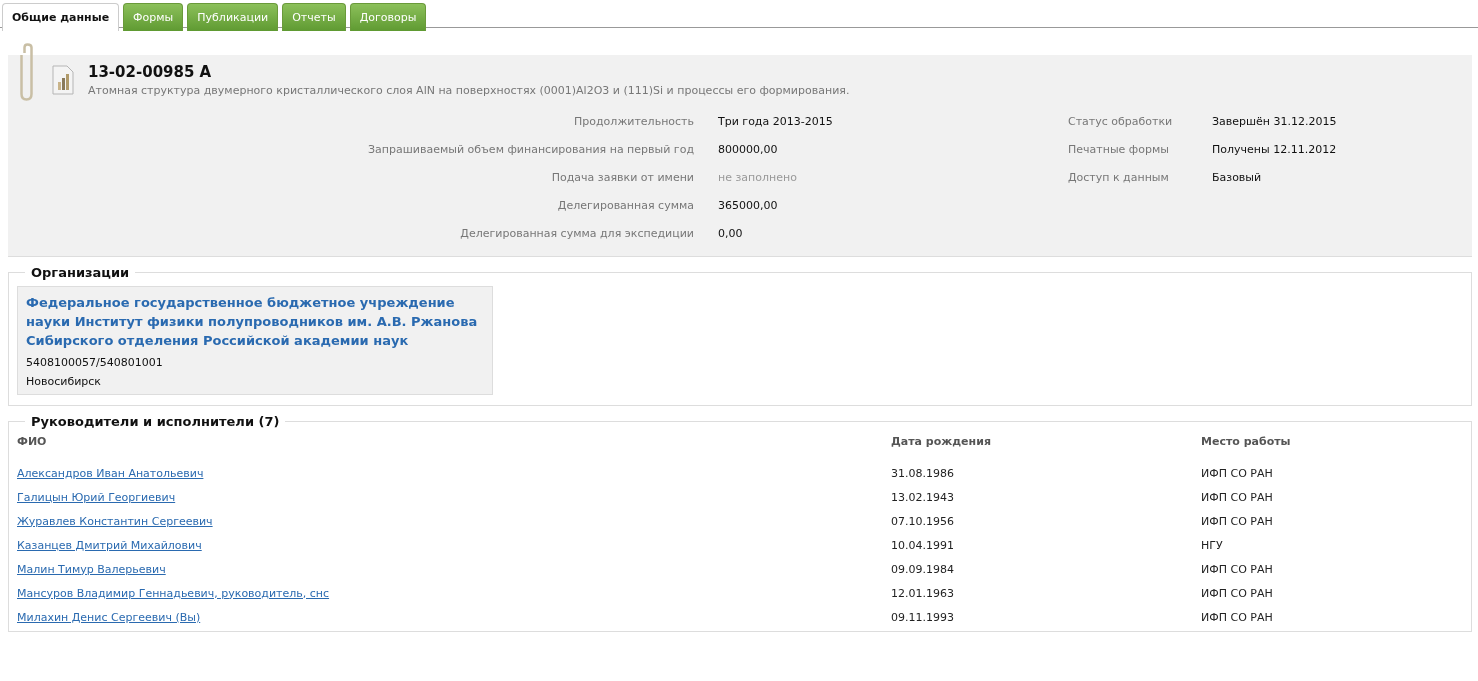 This screenshot has height=681, width=1478. I want to click on table-cell-text: 07.10.1956, so click(923, 521).